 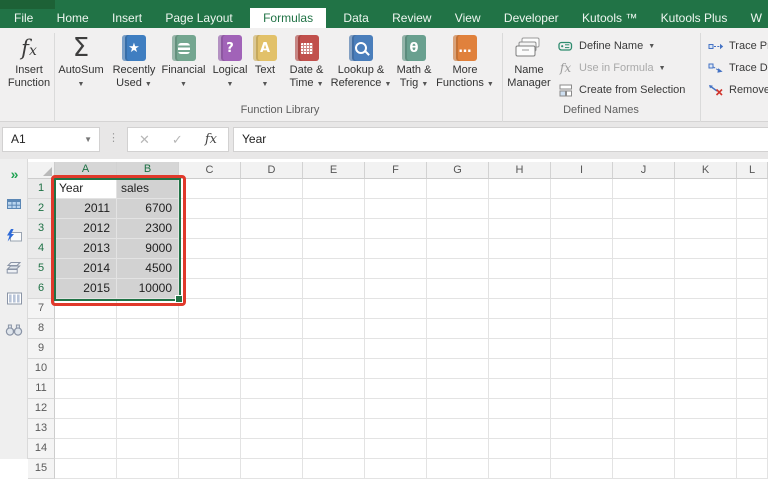 What do you see at coordinates (396, 469) in the screenshot?
I see `cell-f15` at bounding box center [396, 469].